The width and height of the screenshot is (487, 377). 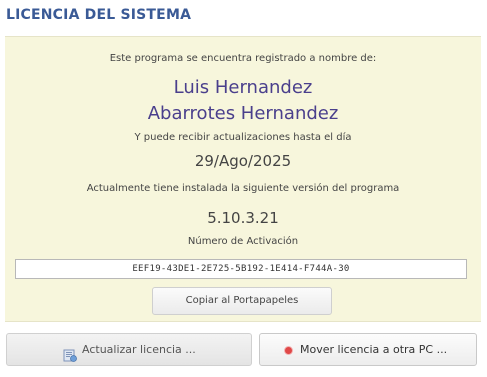 I want to click on window-title: LICENCIA DEL SISTEMA, so click(x=99, y=15).